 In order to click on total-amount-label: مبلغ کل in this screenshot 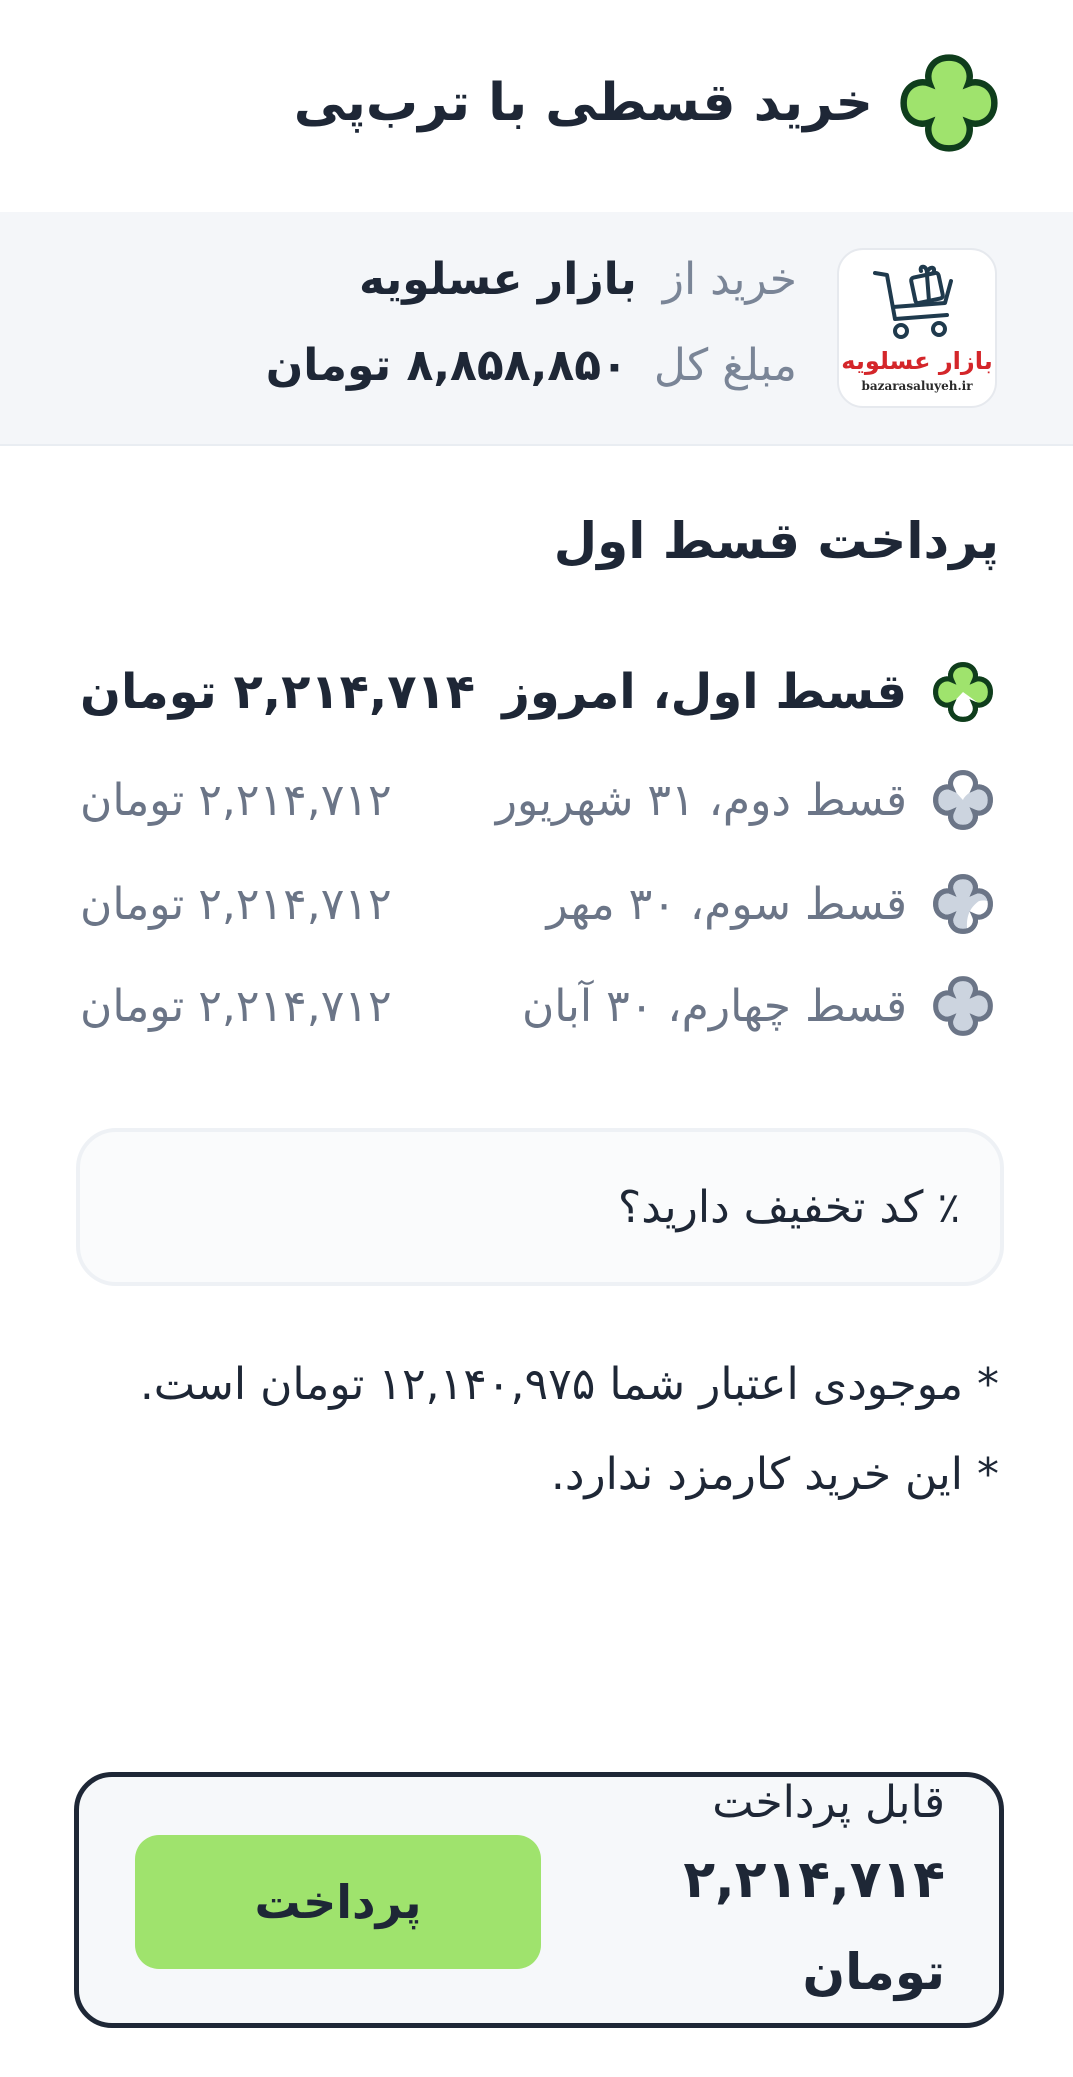, I will do `click(725, 365)`.